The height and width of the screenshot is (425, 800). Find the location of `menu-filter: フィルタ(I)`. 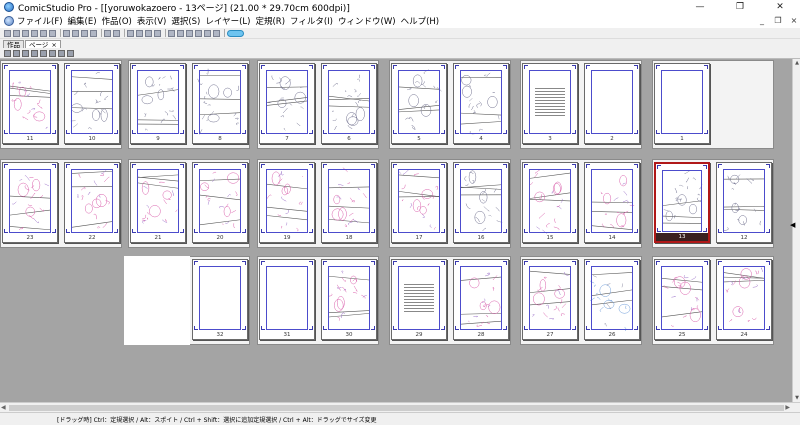

menu-filter: フィルタ(I) is located at coordinates (311, 21).